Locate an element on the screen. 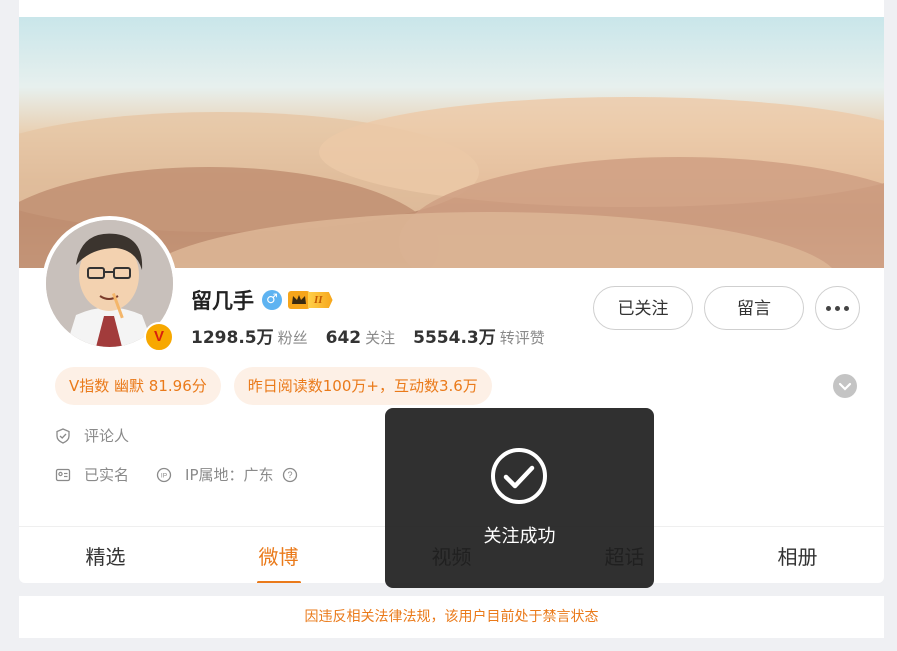  tab-featured: 精选 is located at coordinates (105, 555).